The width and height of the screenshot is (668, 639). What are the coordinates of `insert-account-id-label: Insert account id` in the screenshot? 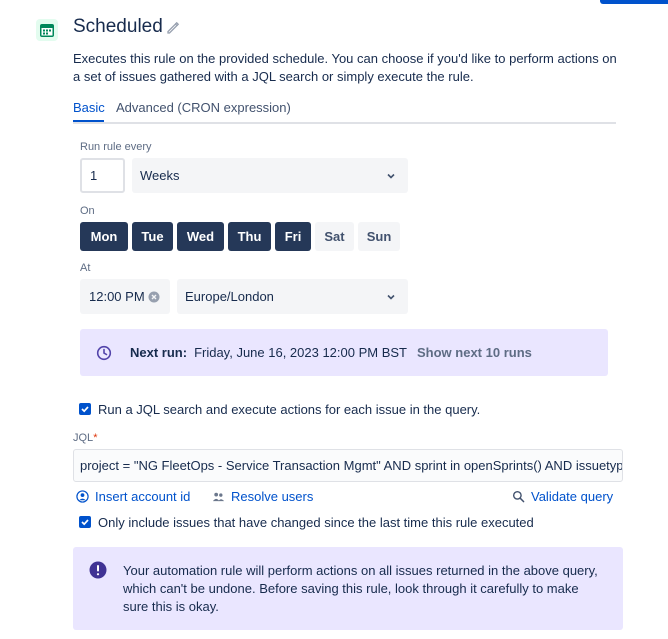 It's located at (143, 496).